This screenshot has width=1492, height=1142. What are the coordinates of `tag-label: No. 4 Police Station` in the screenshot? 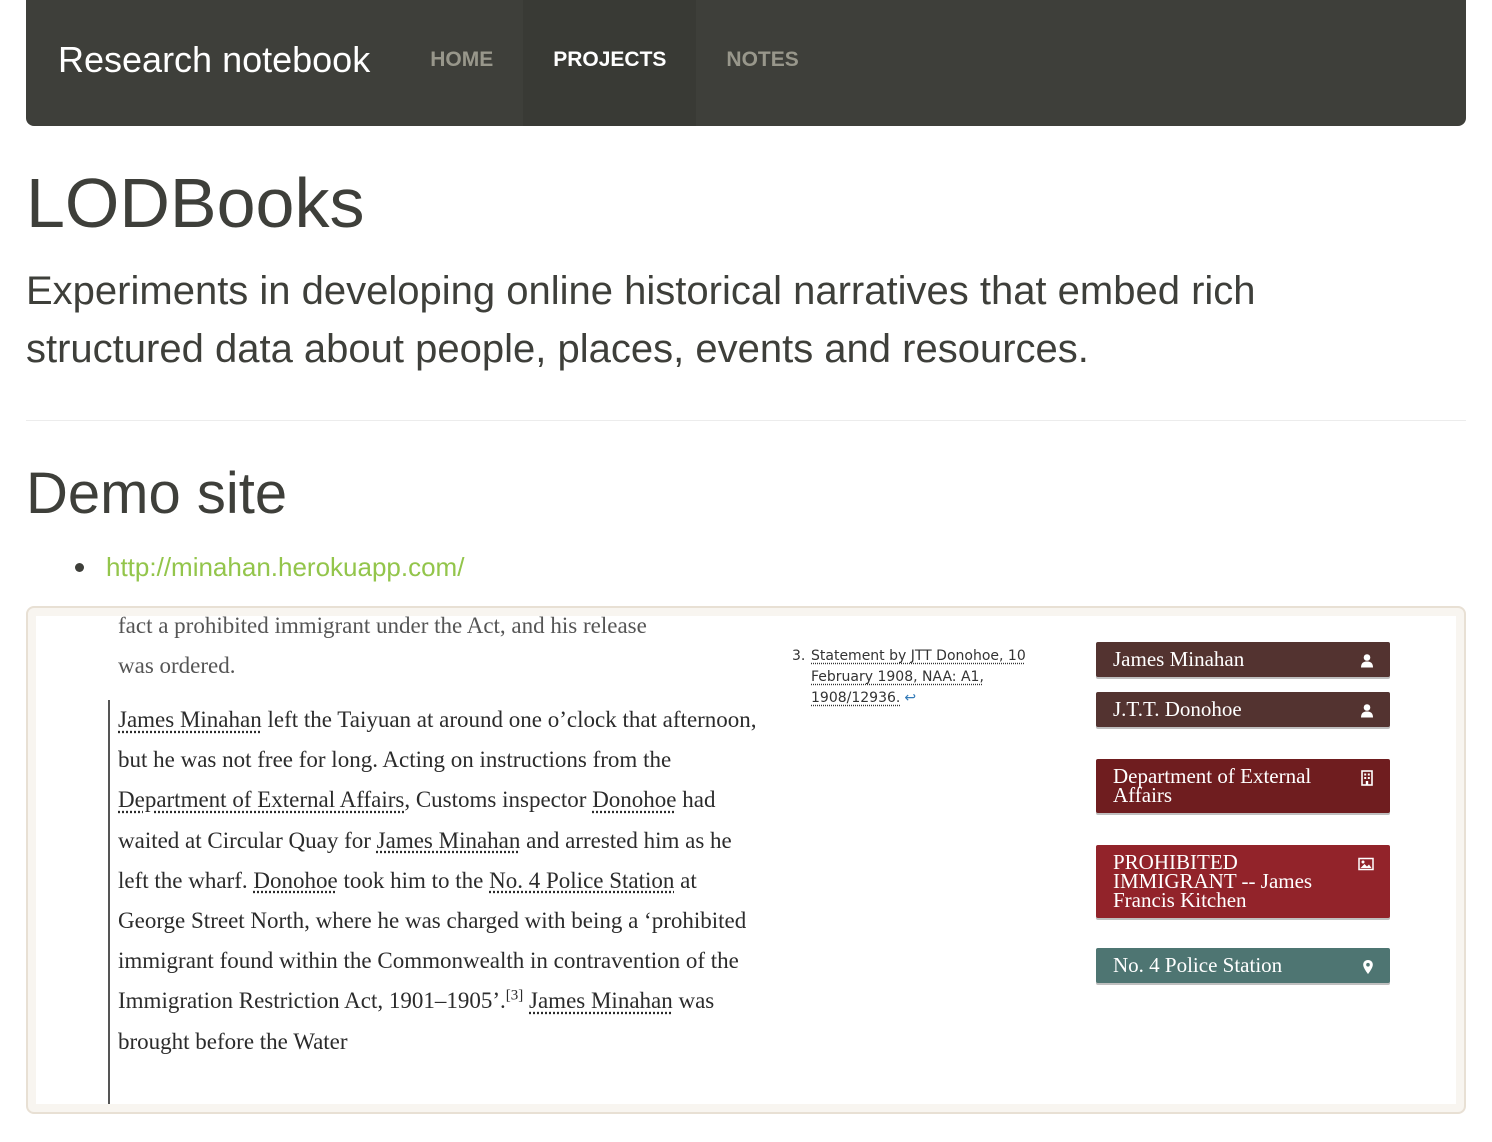 It's located at (1198, 965).